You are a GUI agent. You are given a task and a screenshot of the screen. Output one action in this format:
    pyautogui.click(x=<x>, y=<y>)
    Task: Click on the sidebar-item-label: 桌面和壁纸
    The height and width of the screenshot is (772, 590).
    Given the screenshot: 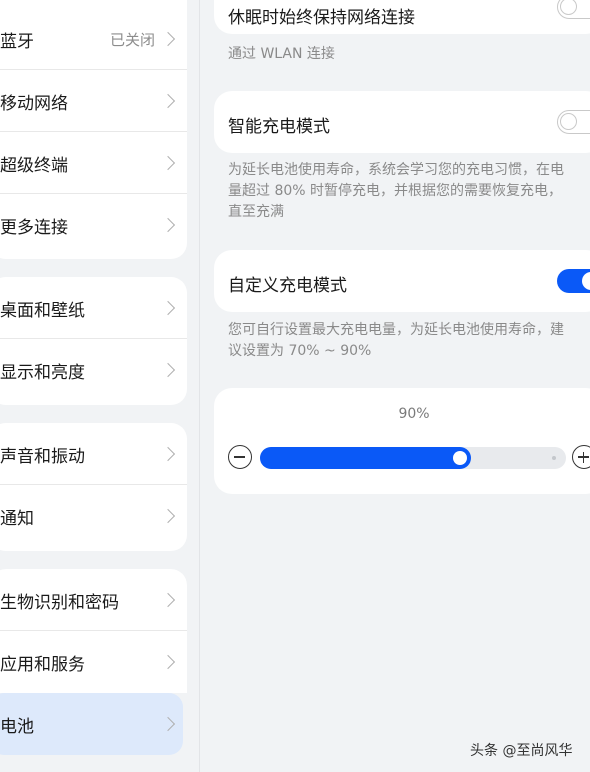 What is the action you would take?
    pyautogui.click(x=42, y=310)
    